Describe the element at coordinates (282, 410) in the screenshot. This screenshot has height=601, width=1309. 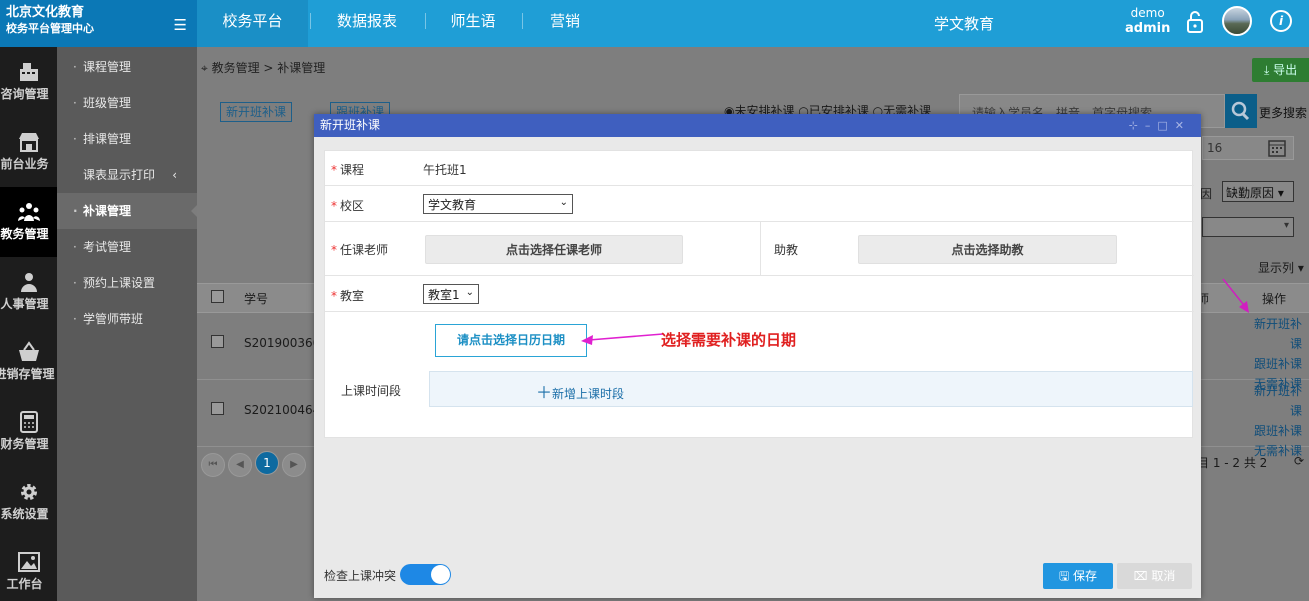
I see `student-no: S202100464` at that location.